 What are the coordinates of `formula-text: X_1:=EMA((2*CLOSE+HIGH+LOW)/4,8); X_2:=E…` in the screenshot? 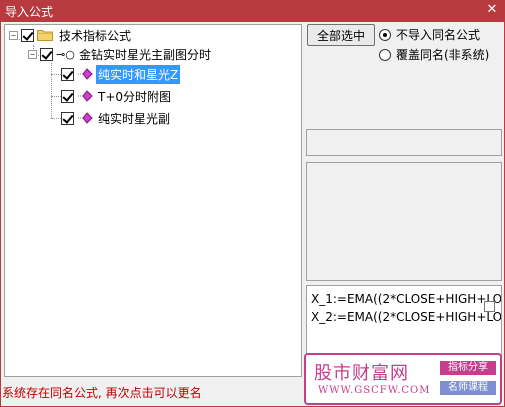 It's located at (406, 308).